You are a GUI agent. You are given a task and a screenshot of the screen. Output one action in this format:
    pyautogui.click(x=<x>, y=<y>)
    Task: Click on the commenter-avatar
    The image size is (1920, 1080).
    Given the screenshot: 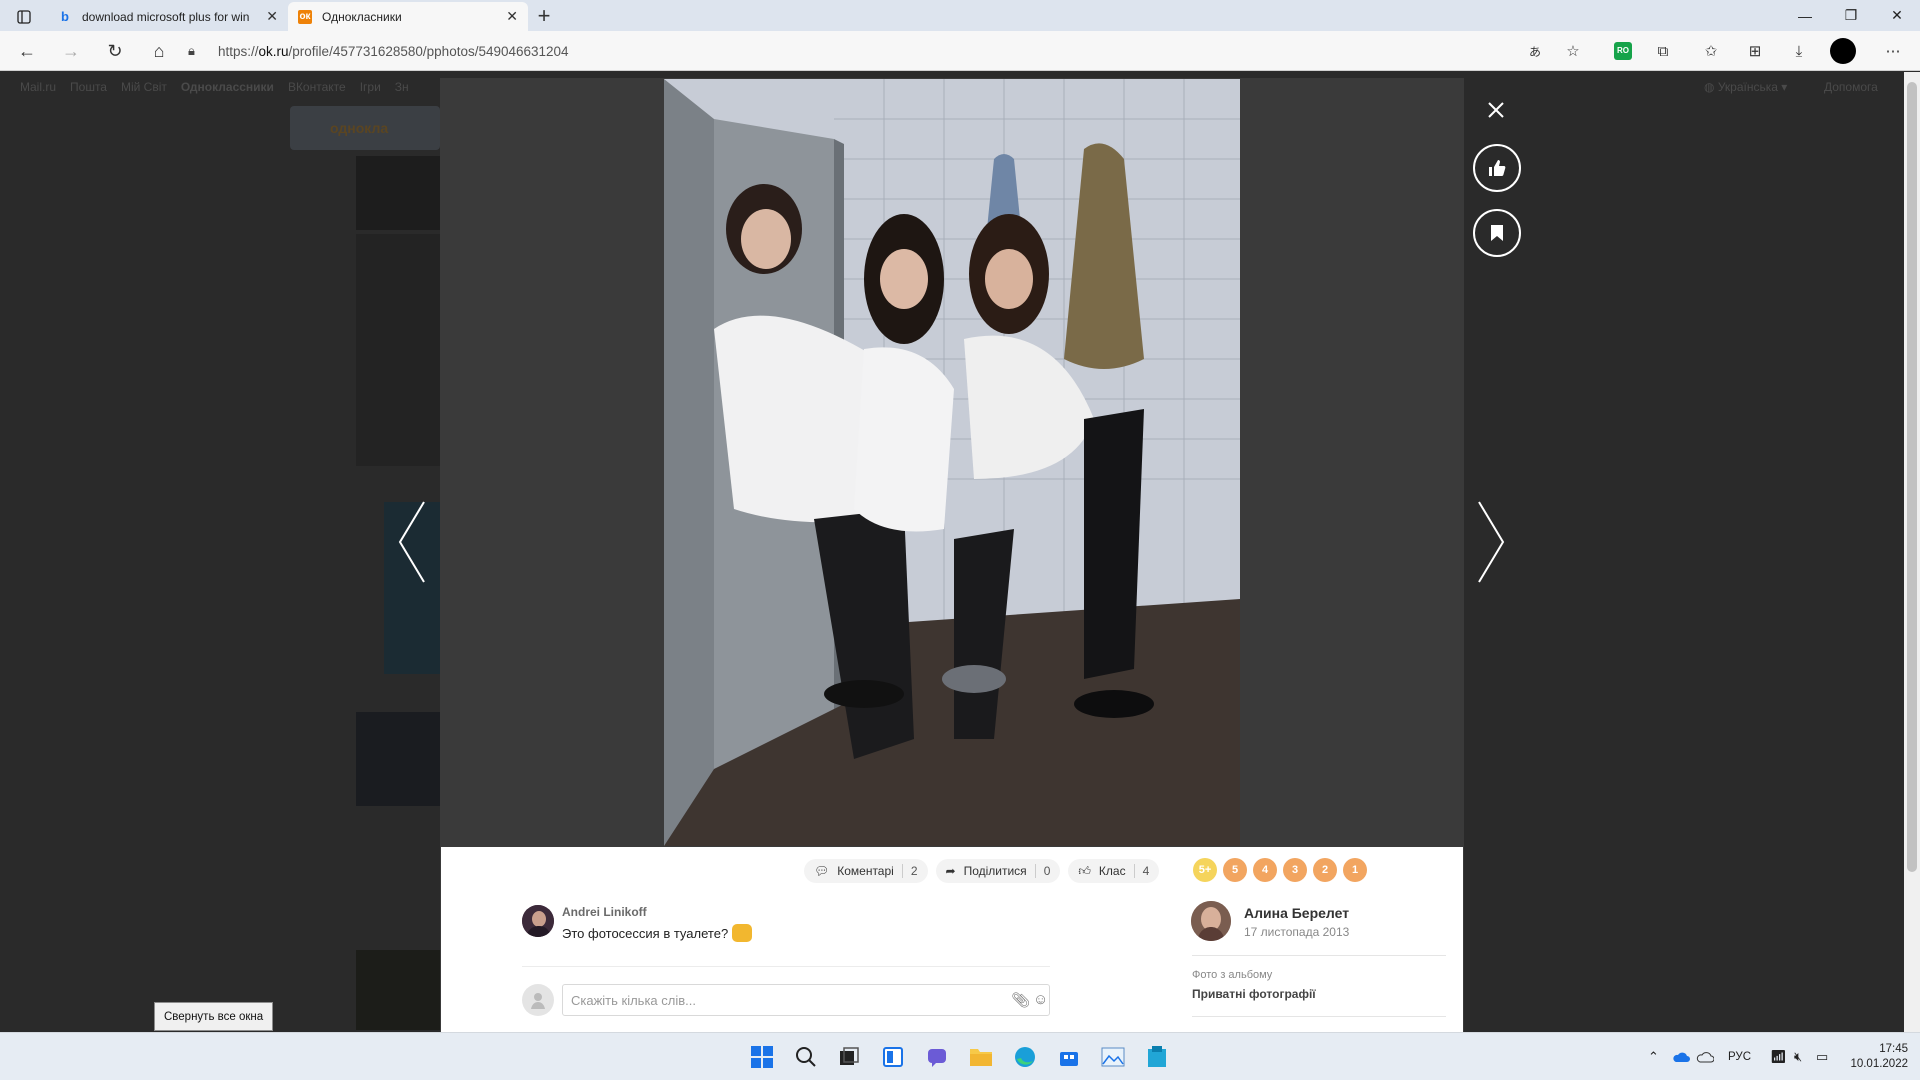 What is the action you would take?
    pyautogui.click(x=538, y=921)
    